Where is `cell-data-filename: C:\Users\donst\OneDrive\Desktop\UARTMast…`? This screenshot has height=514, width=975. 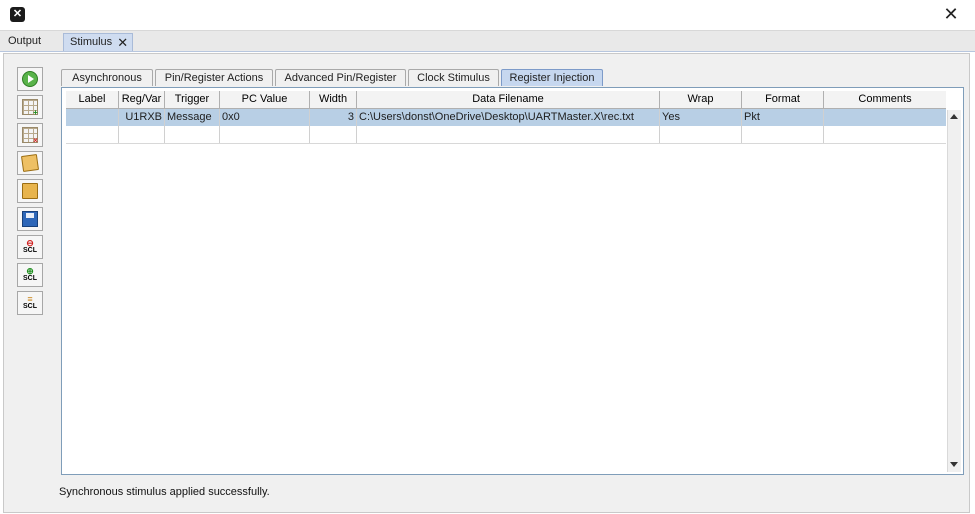
cell-data-filename: C:\Users\donst\OneDrive\Desktop\UARTMast… is located at coordinates (508, 117).